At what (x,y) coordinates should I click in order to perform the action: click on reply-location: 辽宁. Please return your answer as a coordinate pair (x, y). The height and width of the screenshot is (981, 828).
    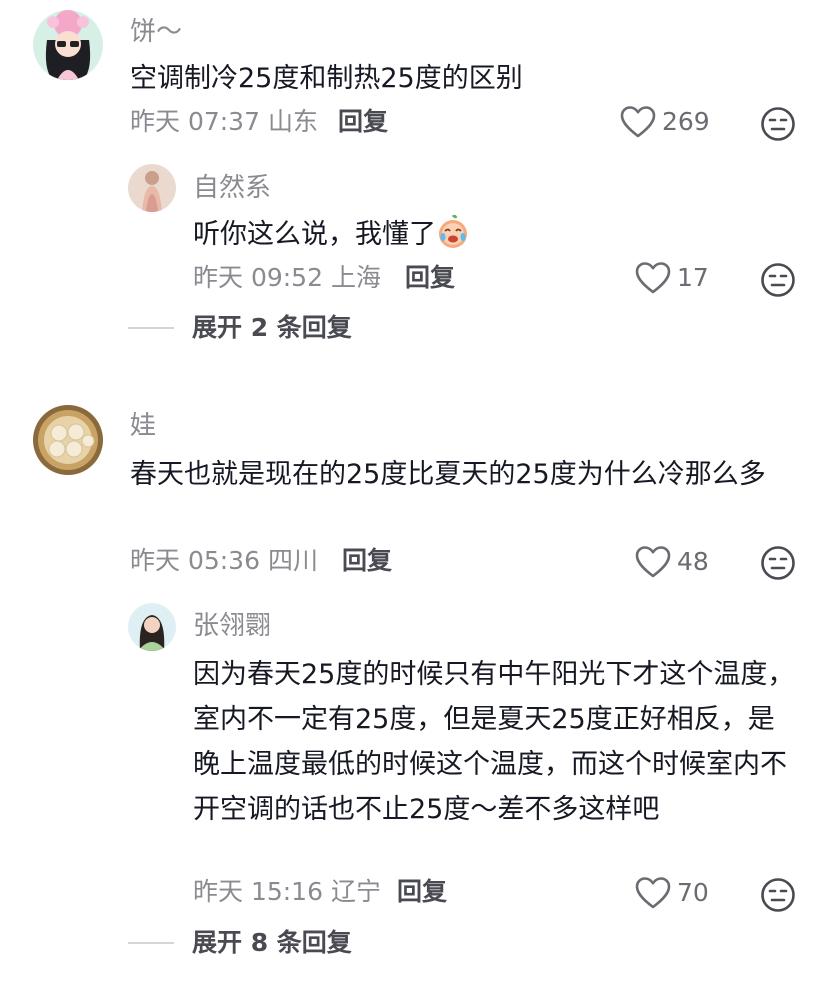
    Looking at the image, I should click on (355, 891).